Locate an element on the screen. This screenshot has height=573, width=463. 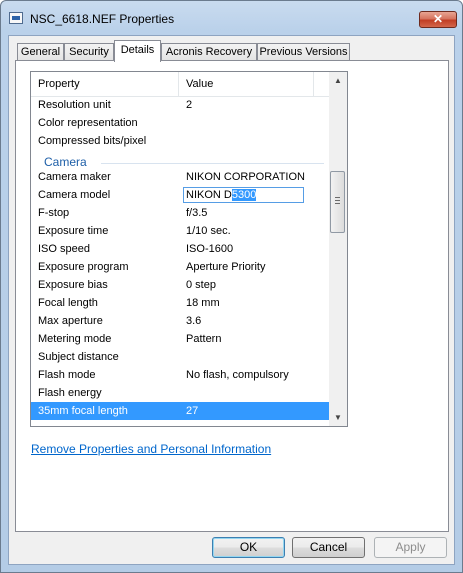
property-name: F-stop is located at coordinates (54, 213).